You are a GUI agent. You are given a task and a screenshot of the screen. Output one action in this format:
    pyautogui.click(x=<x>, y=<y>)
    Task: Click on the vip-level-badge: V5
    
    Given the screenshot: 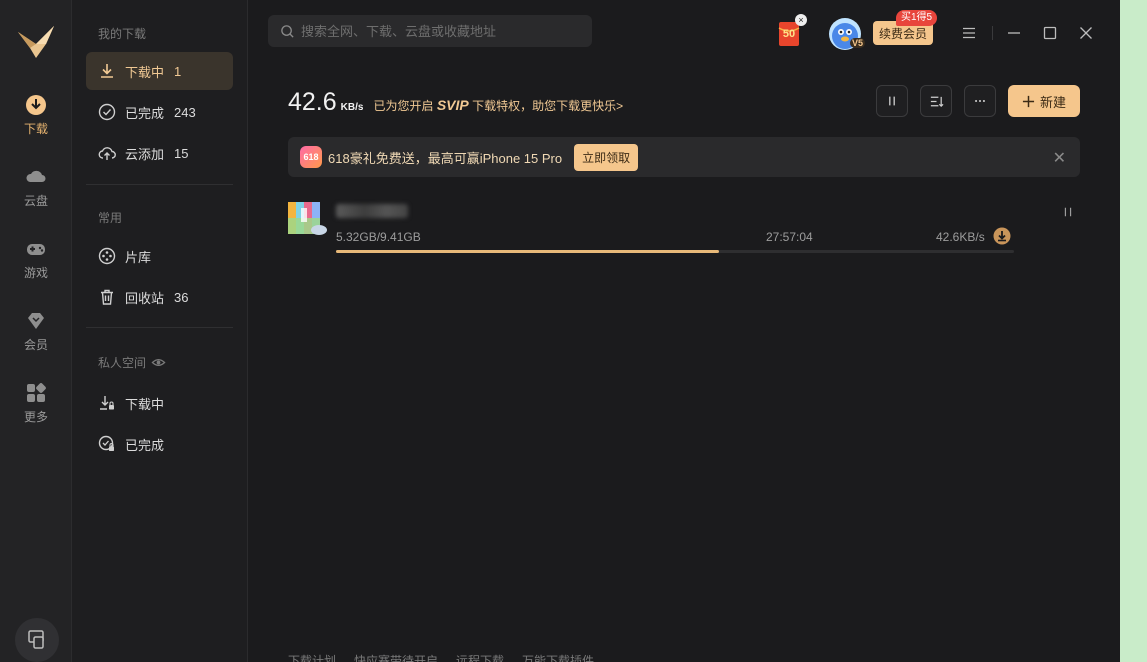 What is the action you would take?
    pyautogui.click(x=858, y=43)
    